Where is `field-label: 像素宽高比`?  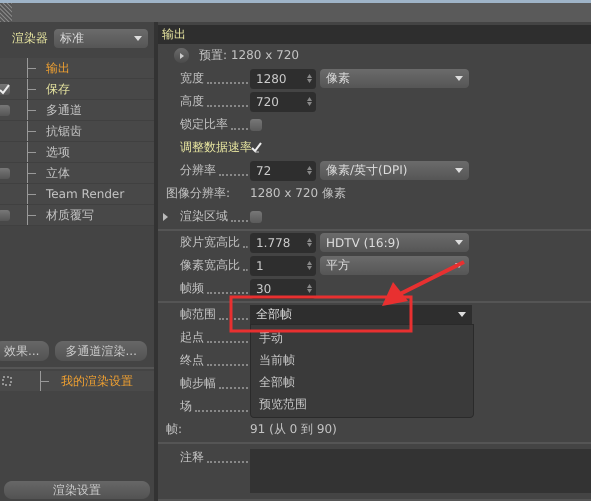
field-label: 像素宽高比 is located at coordinates (210, 265).